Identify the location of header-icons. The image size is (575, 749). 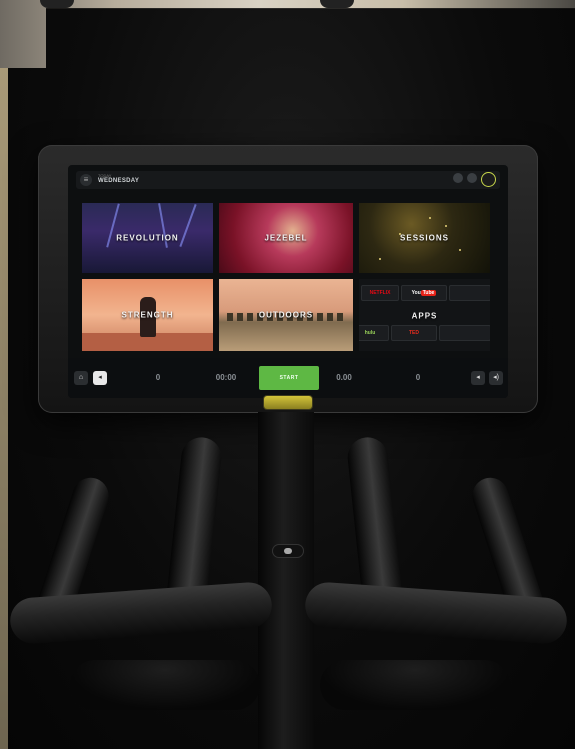
(474, 179).